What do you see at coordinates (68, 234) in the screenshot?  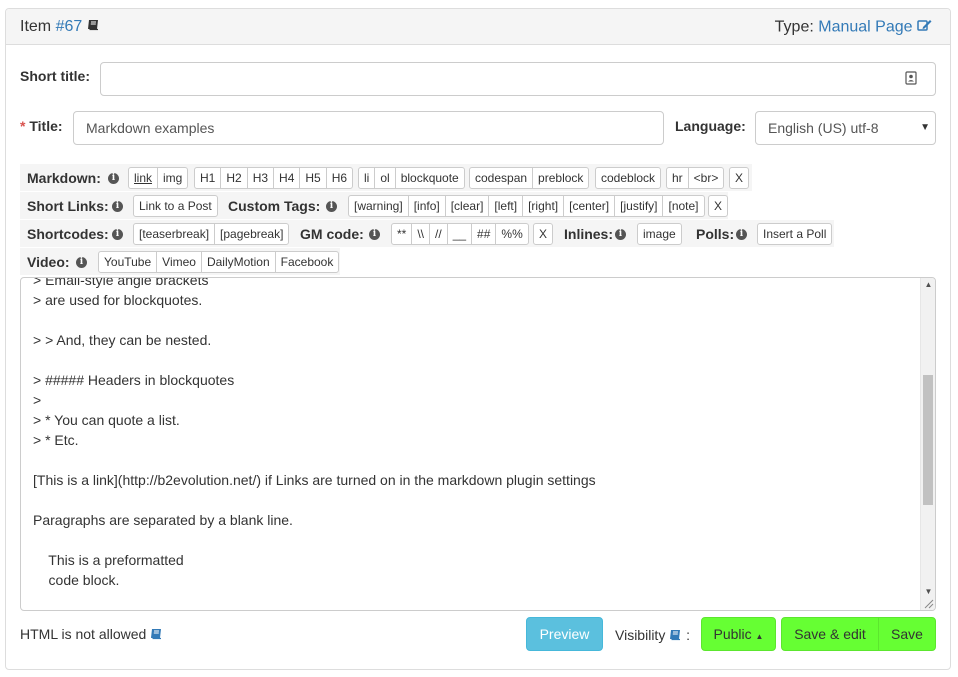 I see `shortcodes-label: Shortcodes:` at bounding box center [68, 234].